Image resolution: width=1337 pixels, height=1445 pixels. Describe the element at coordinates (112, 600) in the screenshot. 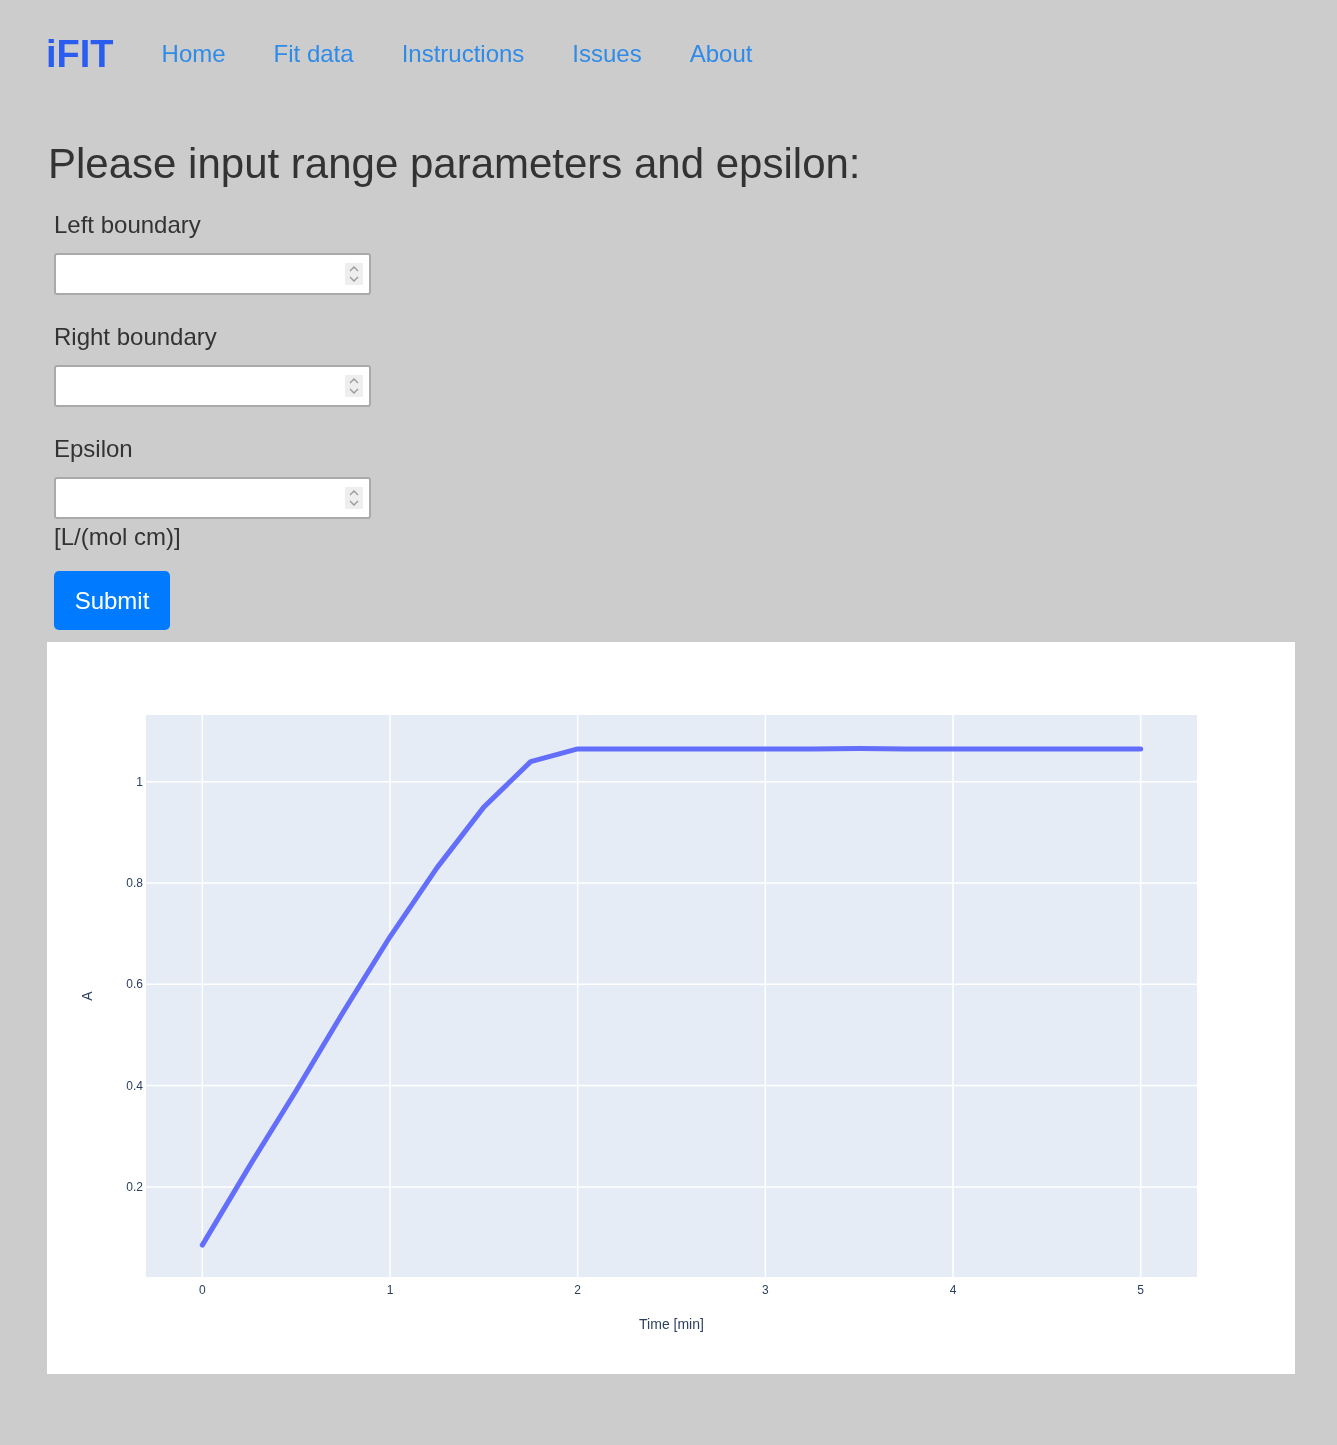

I see `submit-button: Submit` at that location.